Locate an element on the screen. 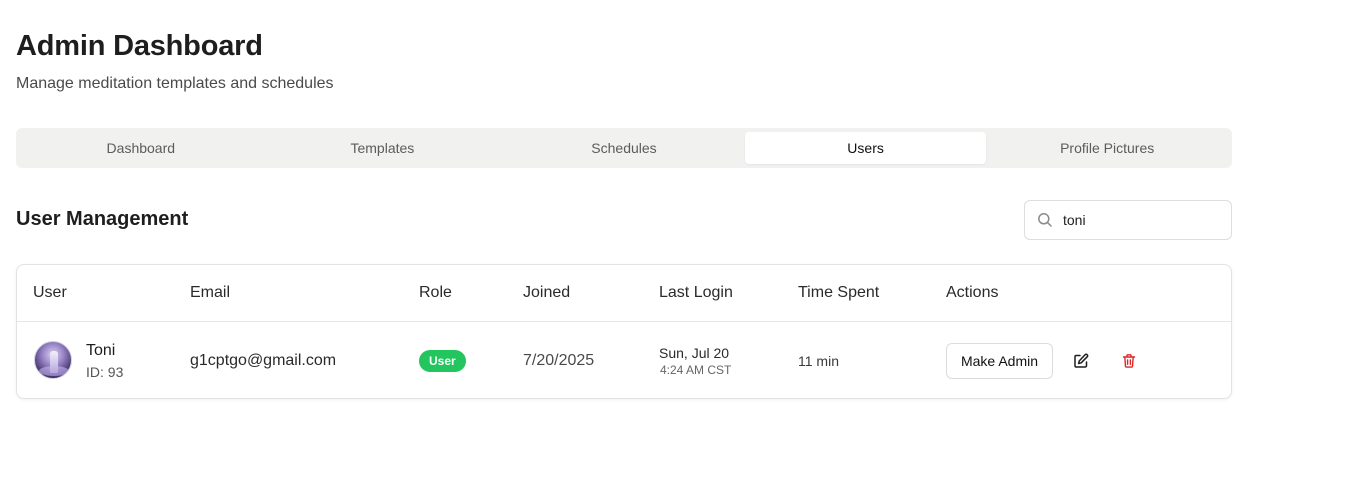 This screenshot has width=1362, height=479. edit-icon is located at coordinates (1081, 360).